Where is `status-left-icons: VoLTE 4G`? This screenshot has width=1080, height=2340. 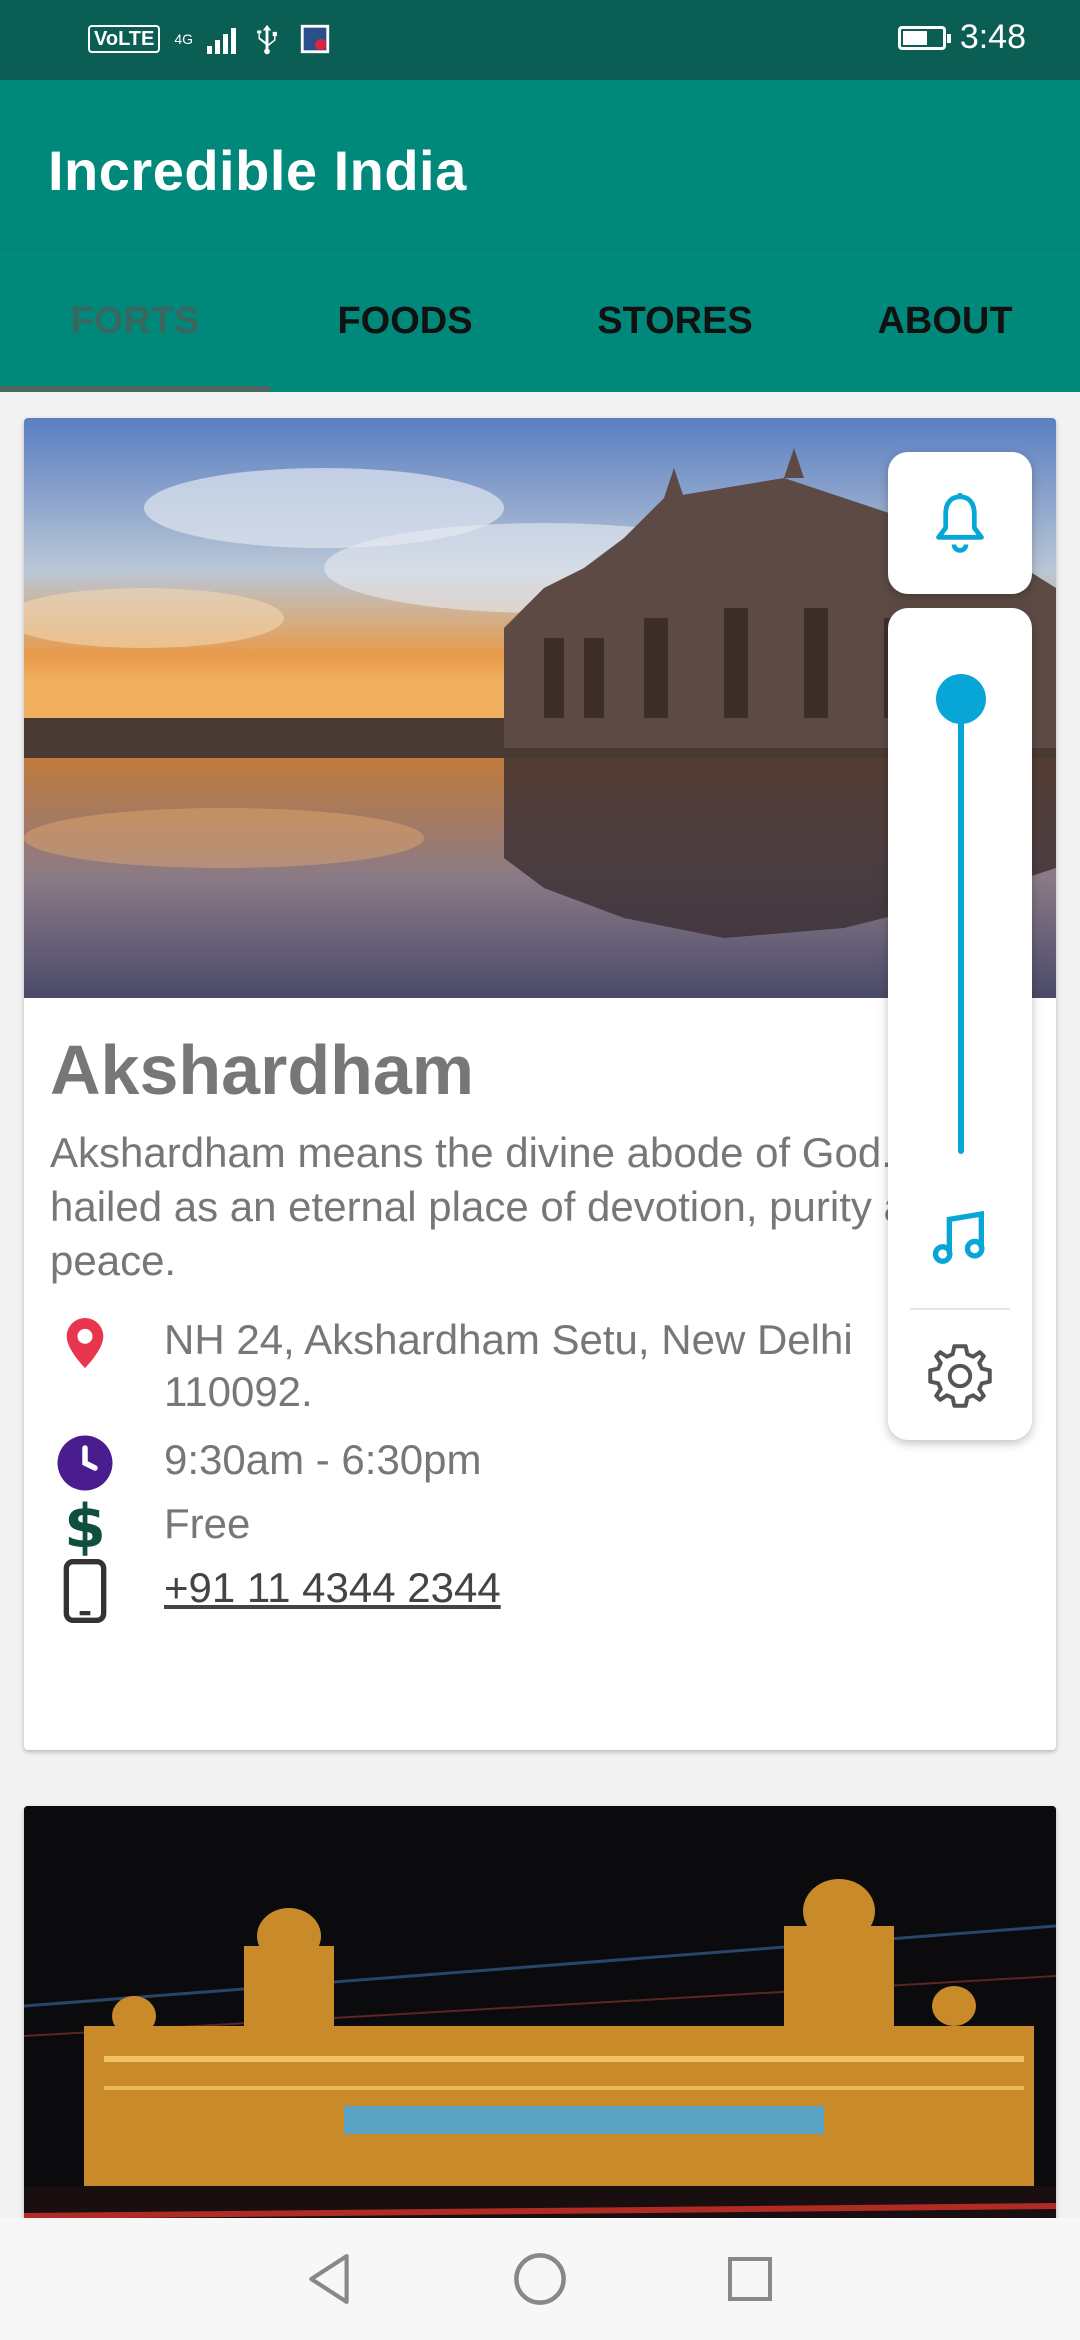 status-left-icons: VoLTE 4G is located at coordinates (210, 39).